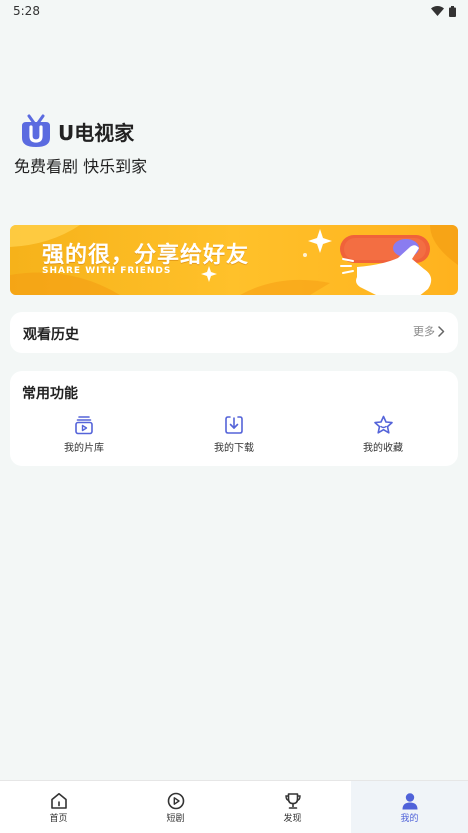  I want to click on nav-discover: 发现, so click(292, 807).